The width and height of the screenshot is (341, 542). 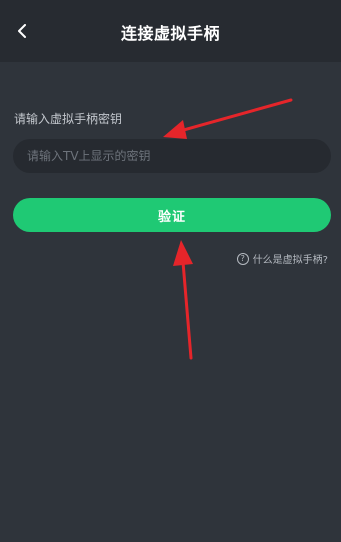 What do you see at coordinates (228, 118) in the screenshot?
I see `annotation-arrow-to-input` at bounding box center [228, 118].